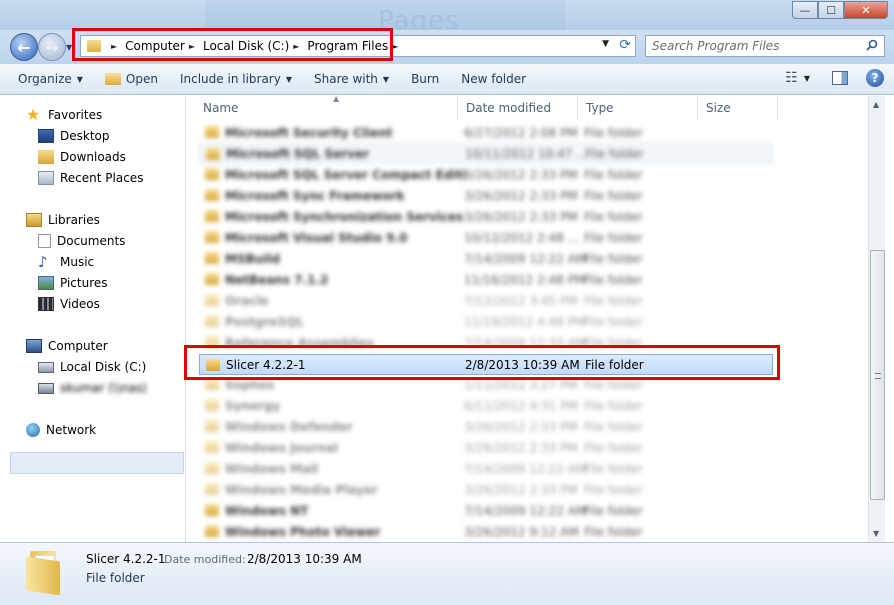  What do you see at coordinates (807, 78) in the screenshot?
I see `view-options-dropdown: ▼` at bounding box center [807, 78].